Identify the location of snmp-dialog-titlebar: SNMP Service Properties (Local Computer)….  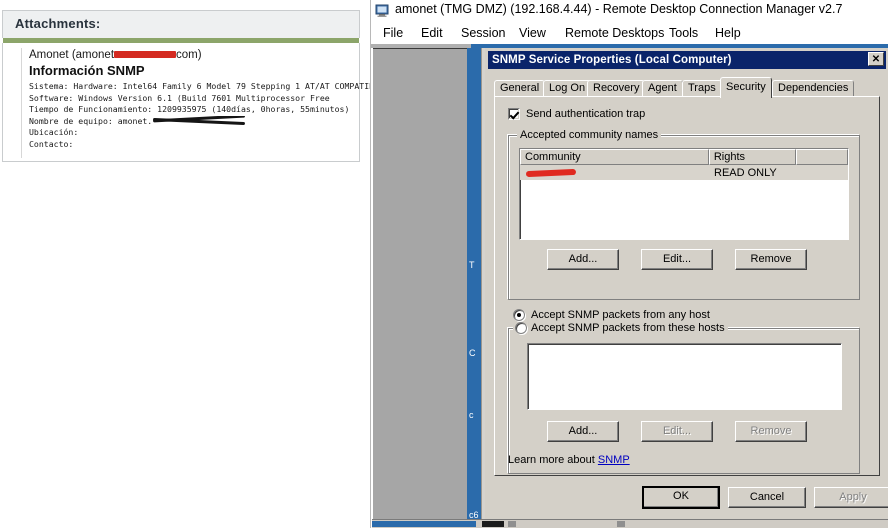
(687, 60).